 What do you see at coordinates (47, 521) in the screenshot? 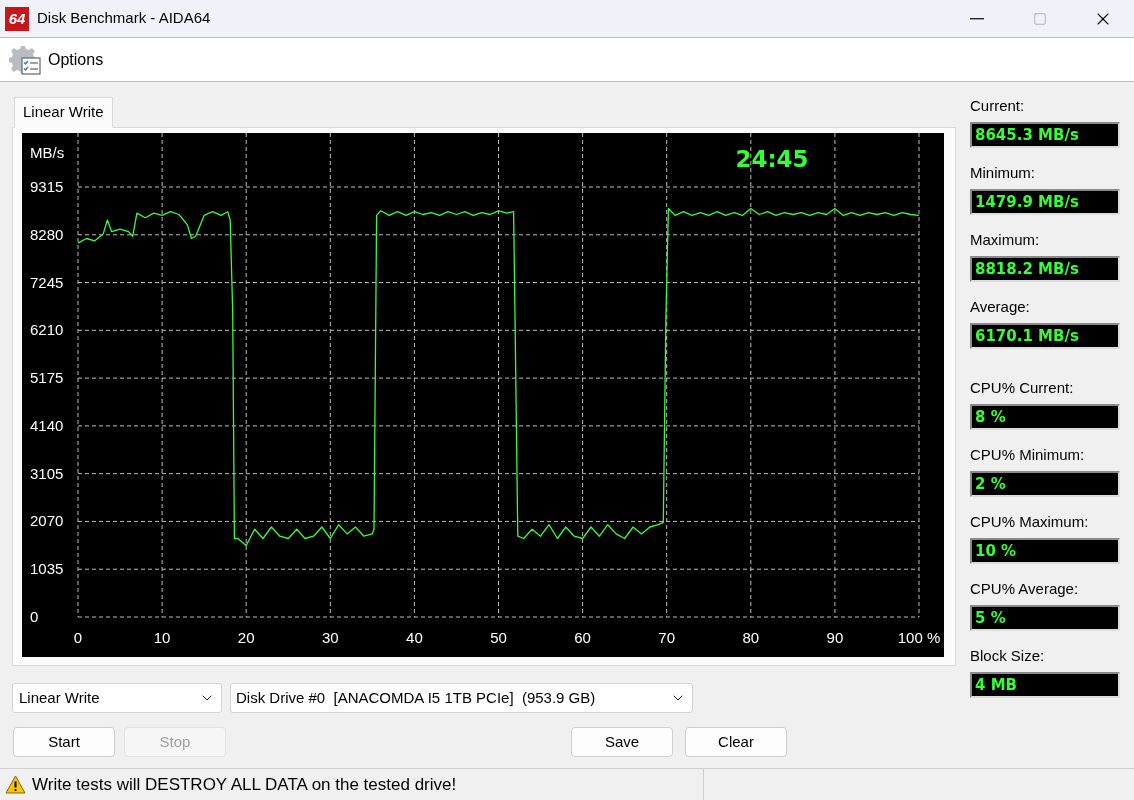
I see `axis-tick-label: 2070` at bounding box center [47, 521].